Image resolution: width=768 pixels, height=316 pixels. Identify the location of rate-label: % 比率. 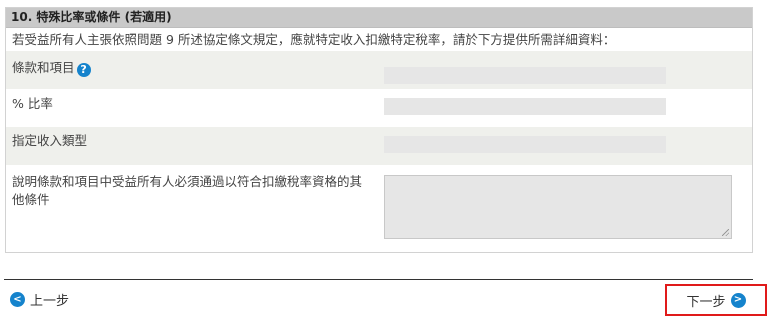
(32, 103).